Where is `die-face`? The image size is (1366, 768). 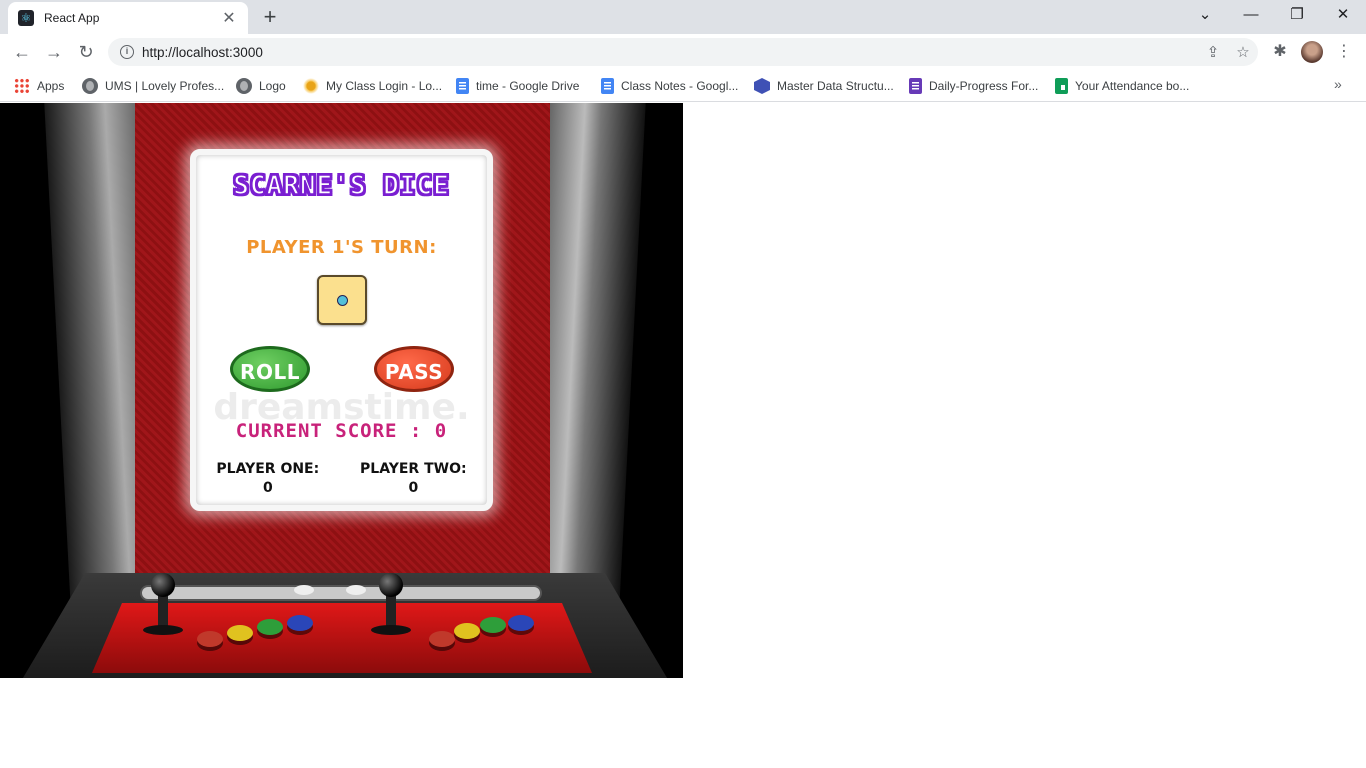 die-face is located at coordinates (342, 300).